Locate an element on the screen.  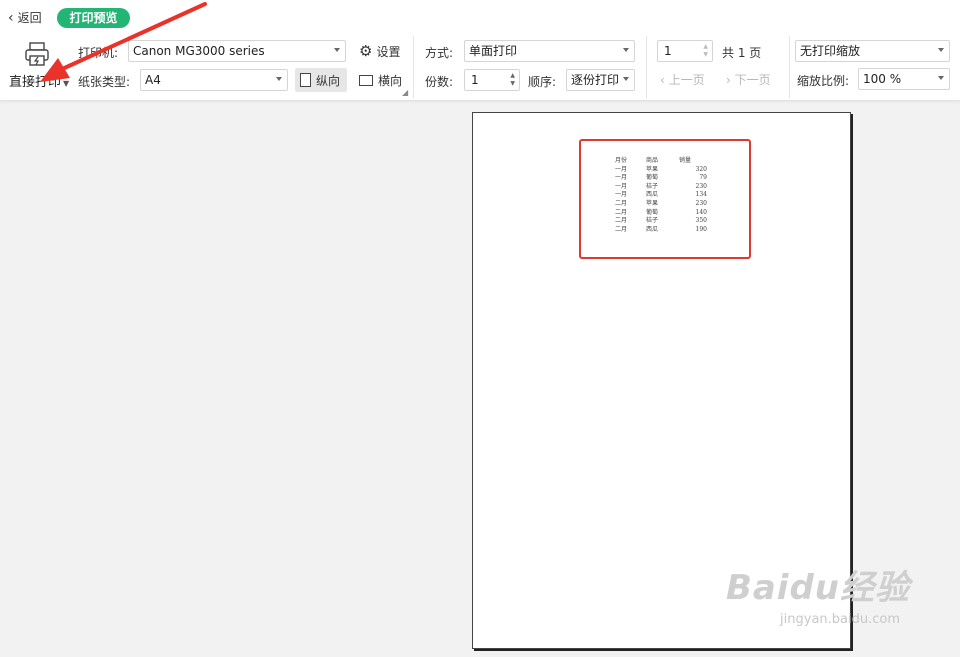
paper-type-select: A4 is located at coordinates (214, 80).